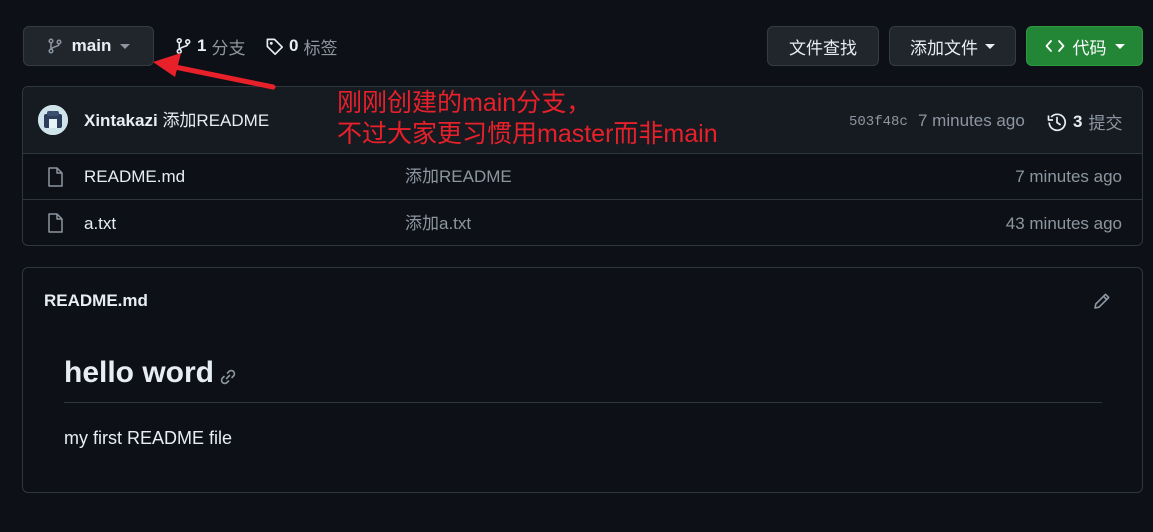 This screenshot has height=532, width=1153. I want to click on file-commit-message: 添加README, so click(458, 177).